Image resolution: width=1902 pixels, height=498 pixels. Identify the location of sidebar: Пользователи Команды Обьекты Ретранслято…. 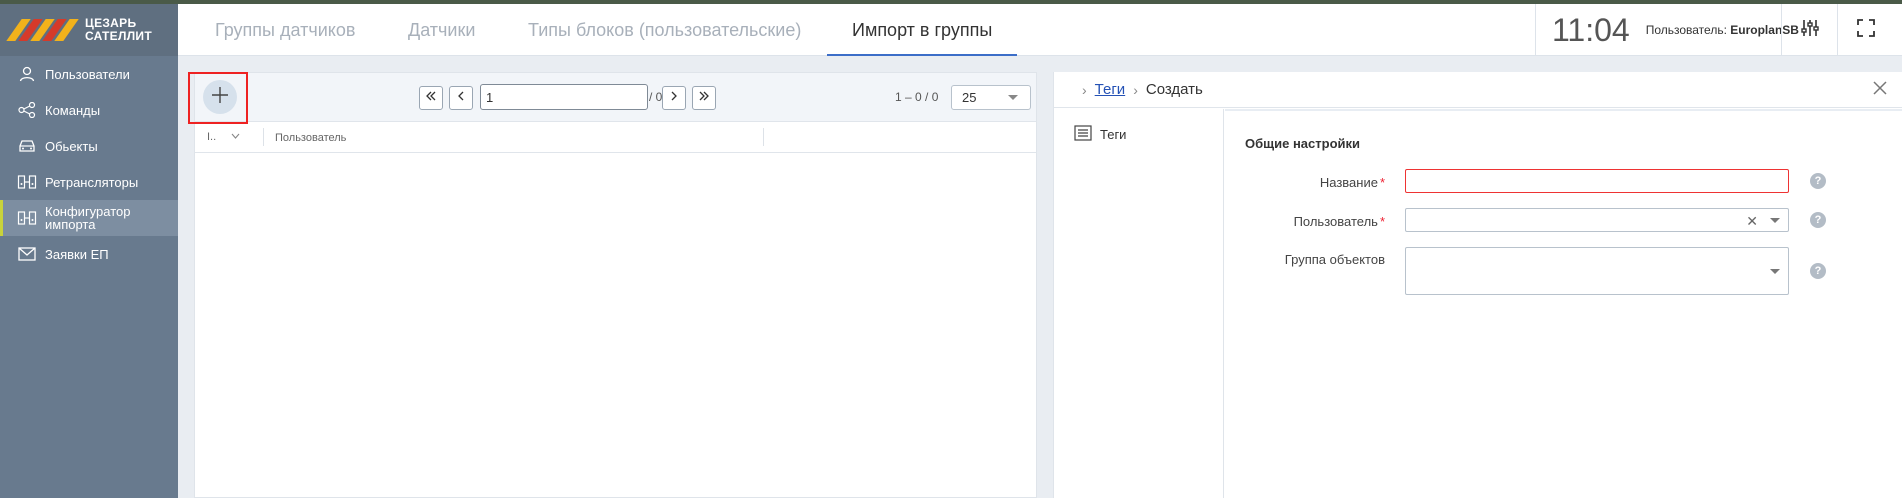
(89, 277).